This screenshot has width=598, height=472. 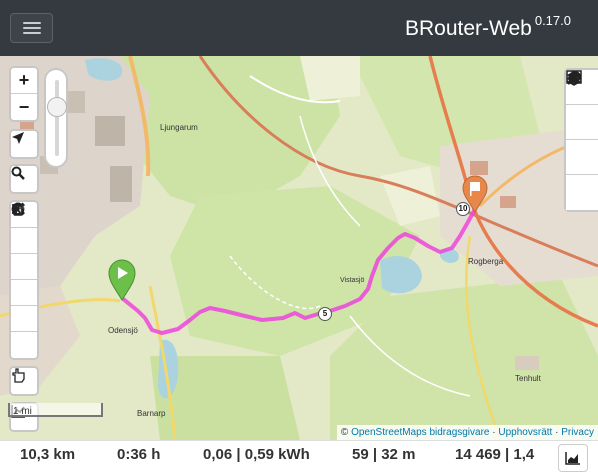 What do you see at coordinates (55, 410) in the screenshot?
I see `scale-bar: 1 mi` at bounding box center [55, 410].